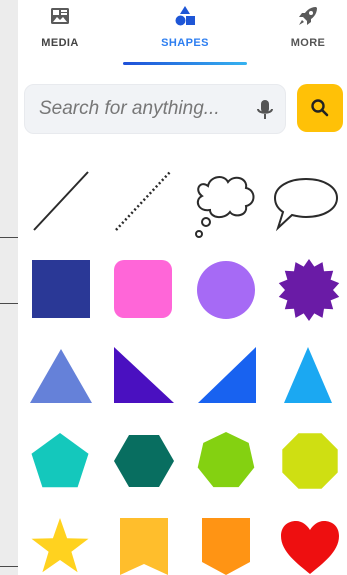 The height and width of the screenshot is (575, 347). What do you see at coordinates (61, 289) in the screenshot?
I see `square-shape` at bounding box center [61, 289].